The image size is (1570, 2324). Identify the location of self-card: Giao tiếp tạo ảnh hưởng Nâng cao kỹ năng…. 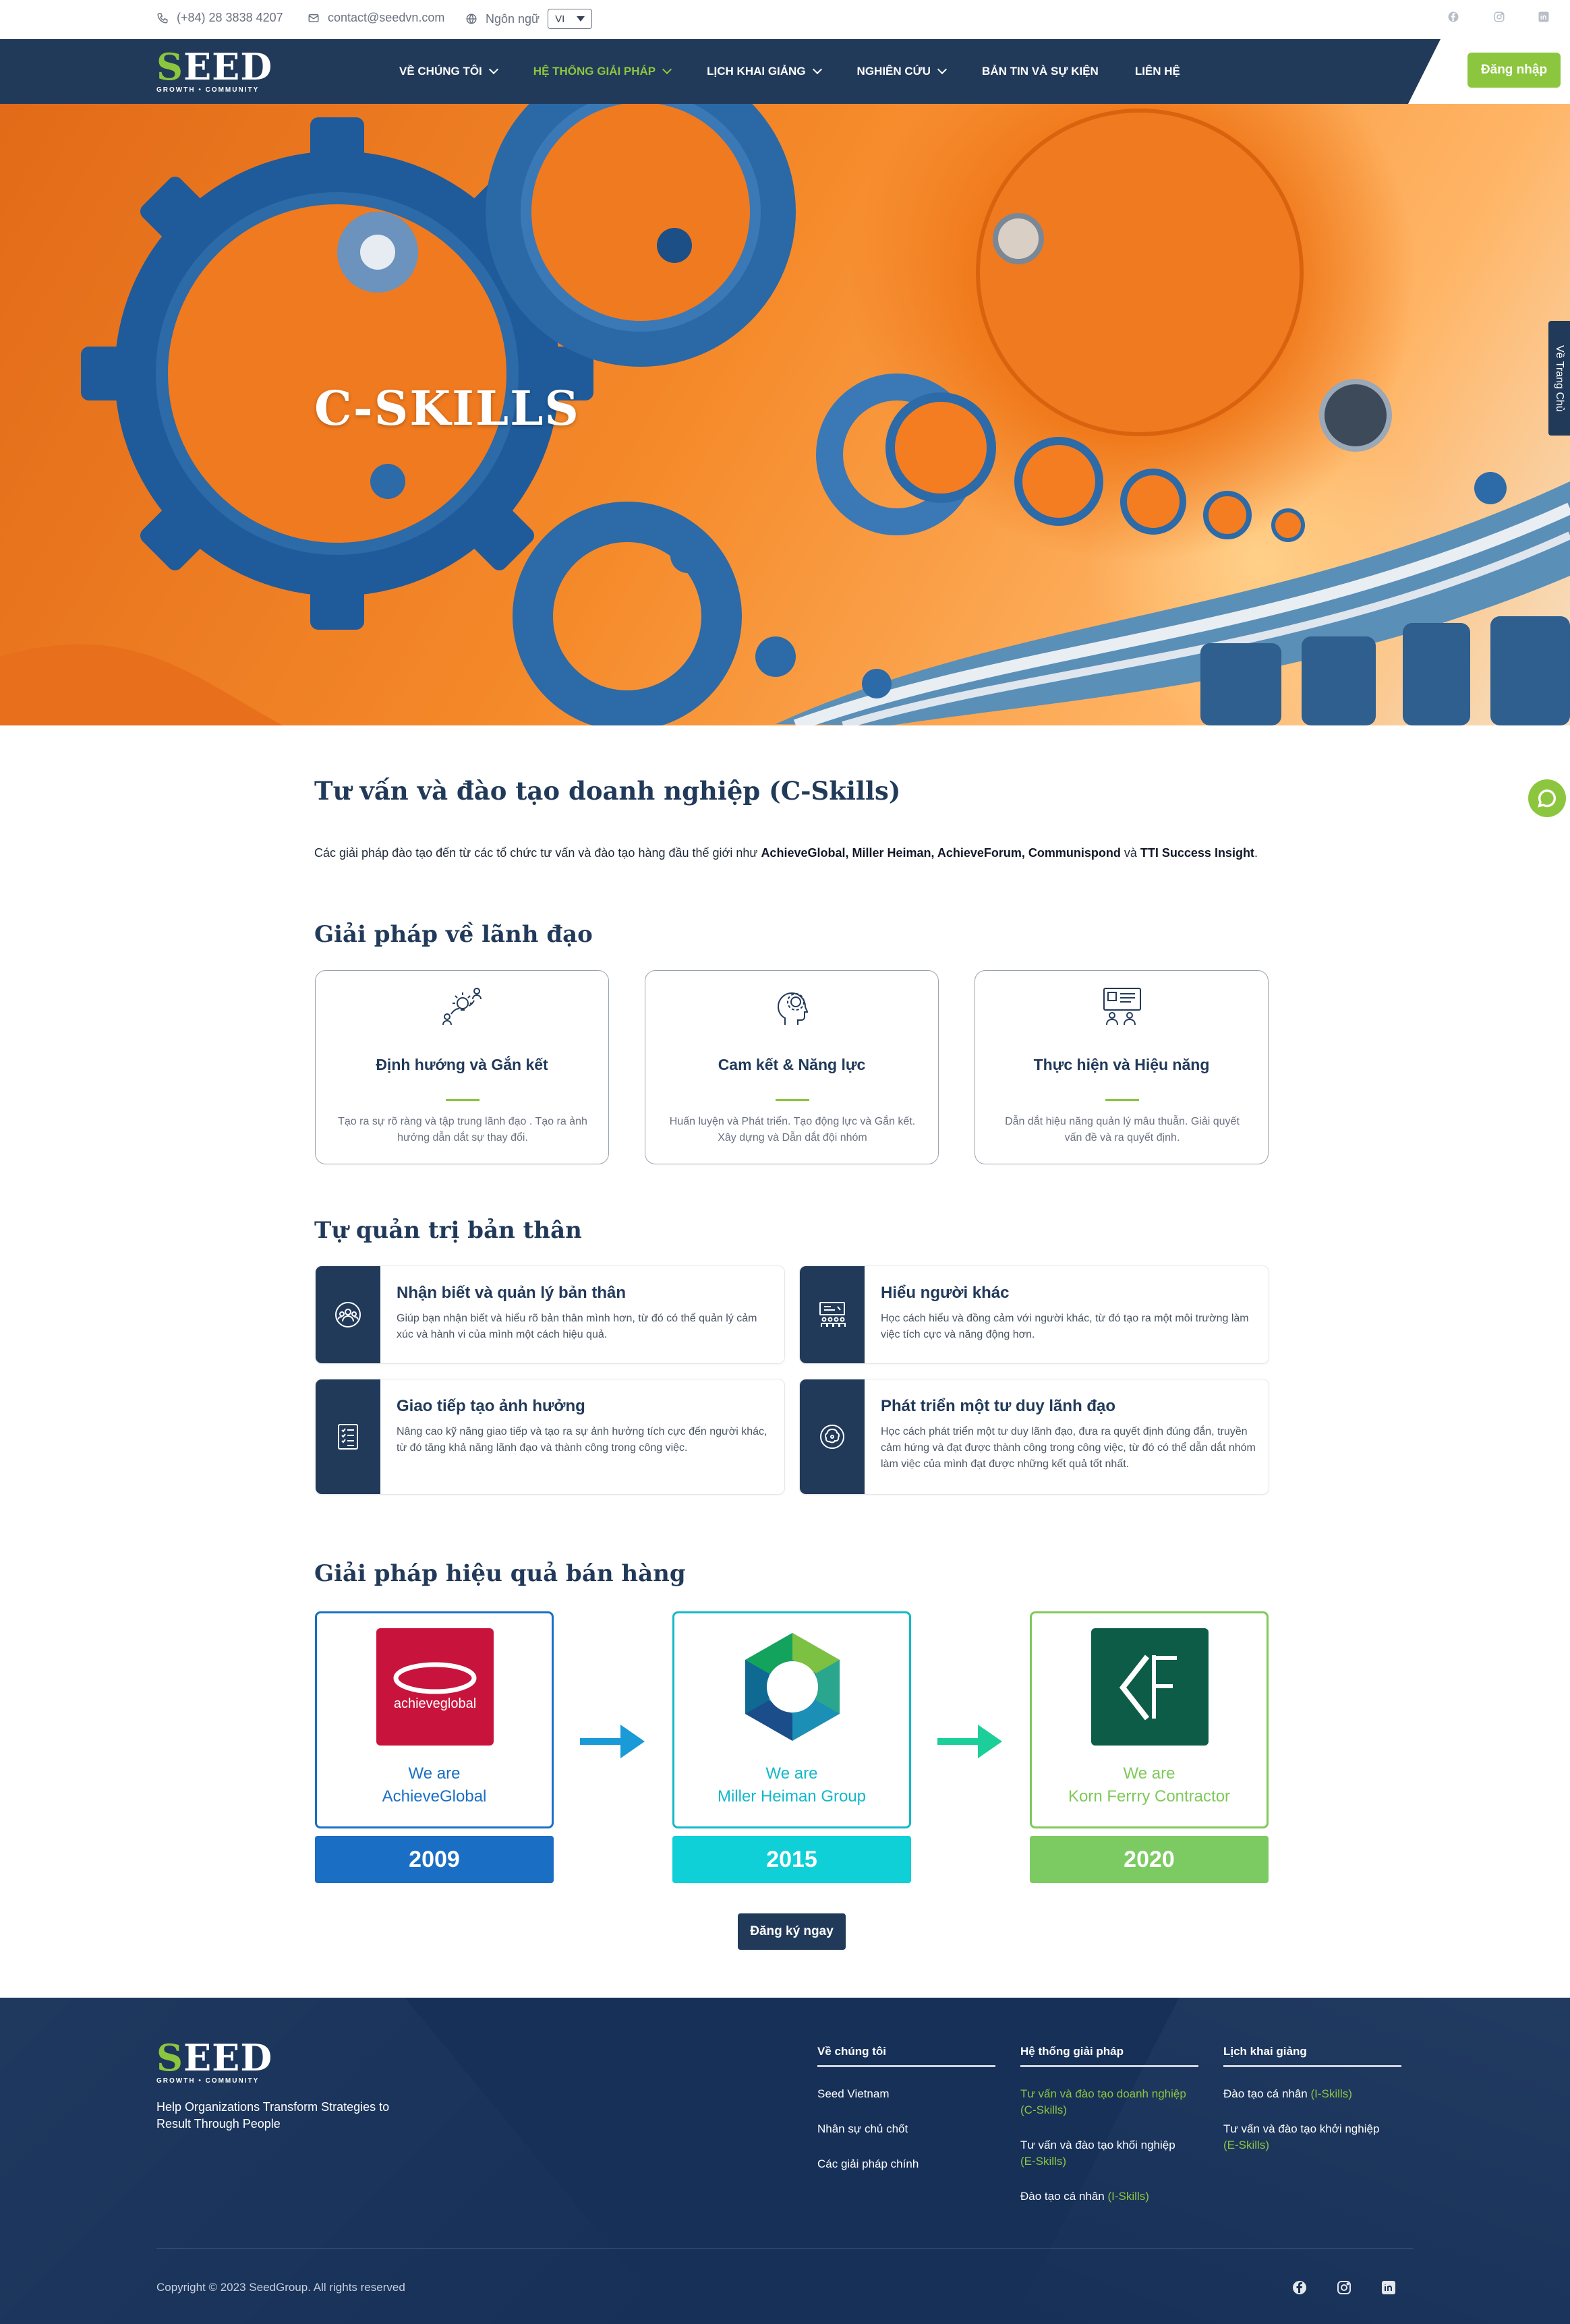
(550, 1437).